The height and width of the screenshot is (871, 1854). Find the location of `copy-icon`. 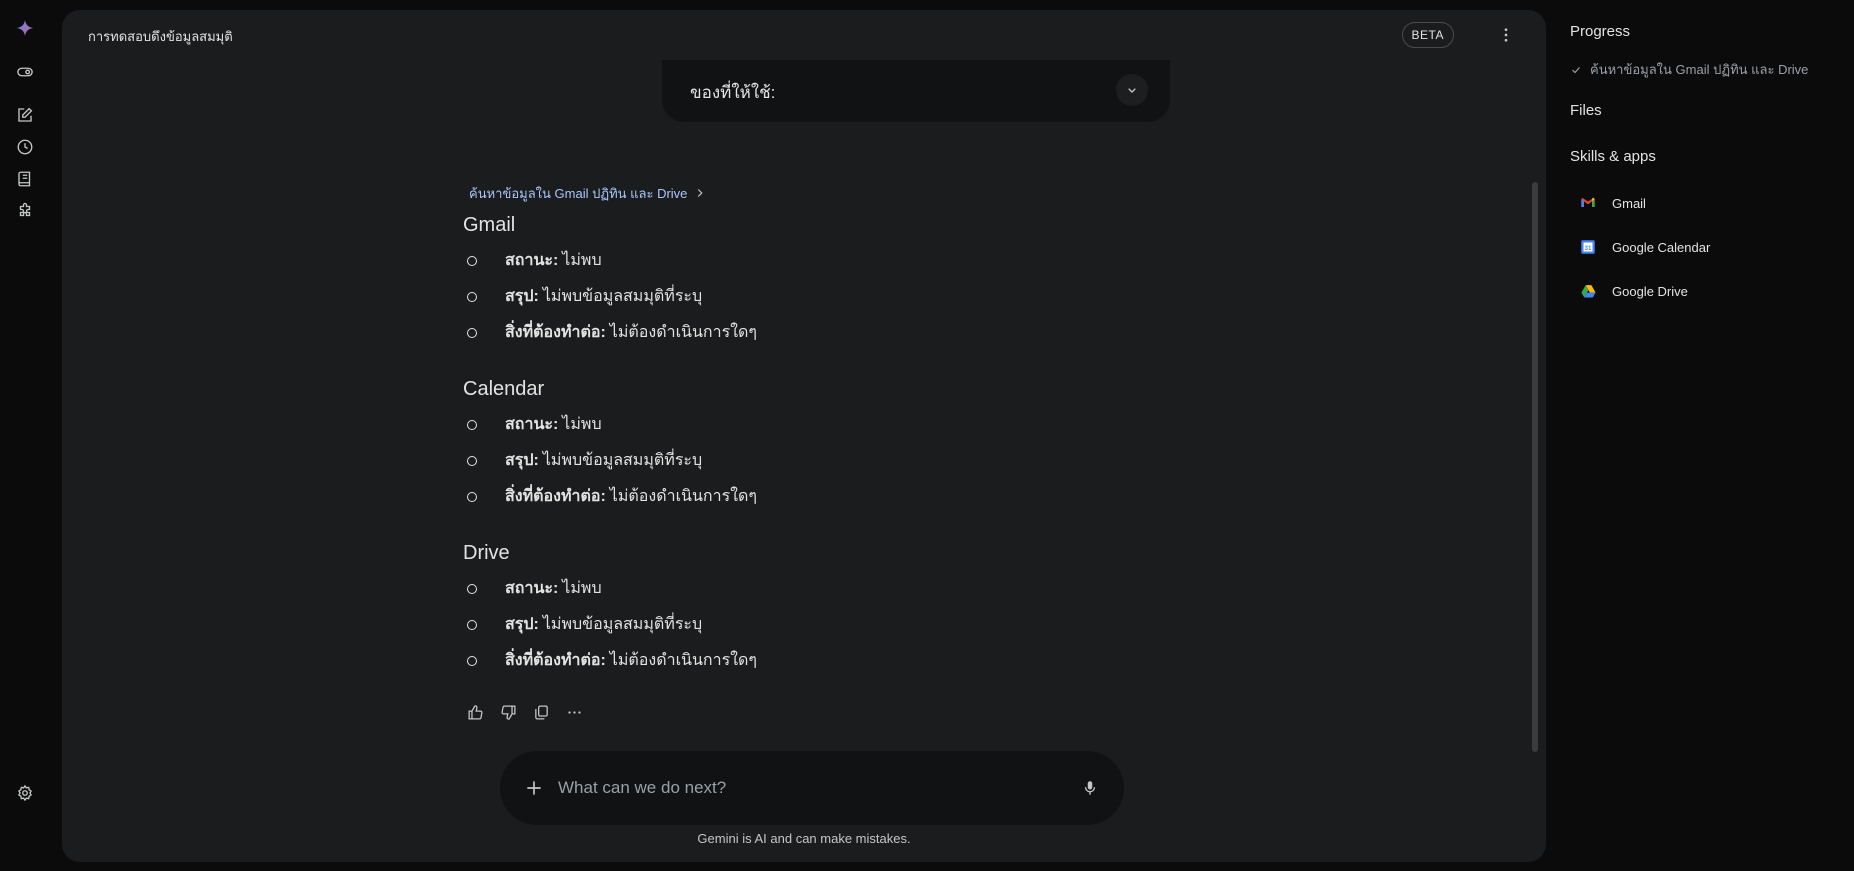

copy-icon is located at coordinates (541, 712).